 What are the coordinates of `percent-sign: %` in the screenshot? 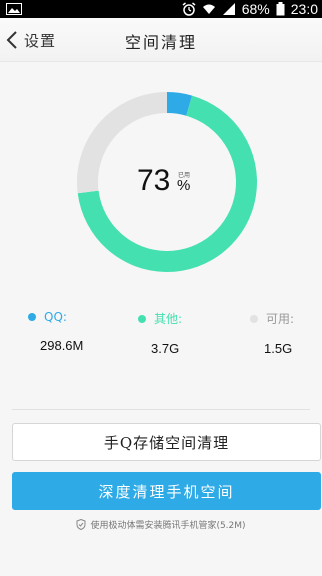 It's located at (184, 185).